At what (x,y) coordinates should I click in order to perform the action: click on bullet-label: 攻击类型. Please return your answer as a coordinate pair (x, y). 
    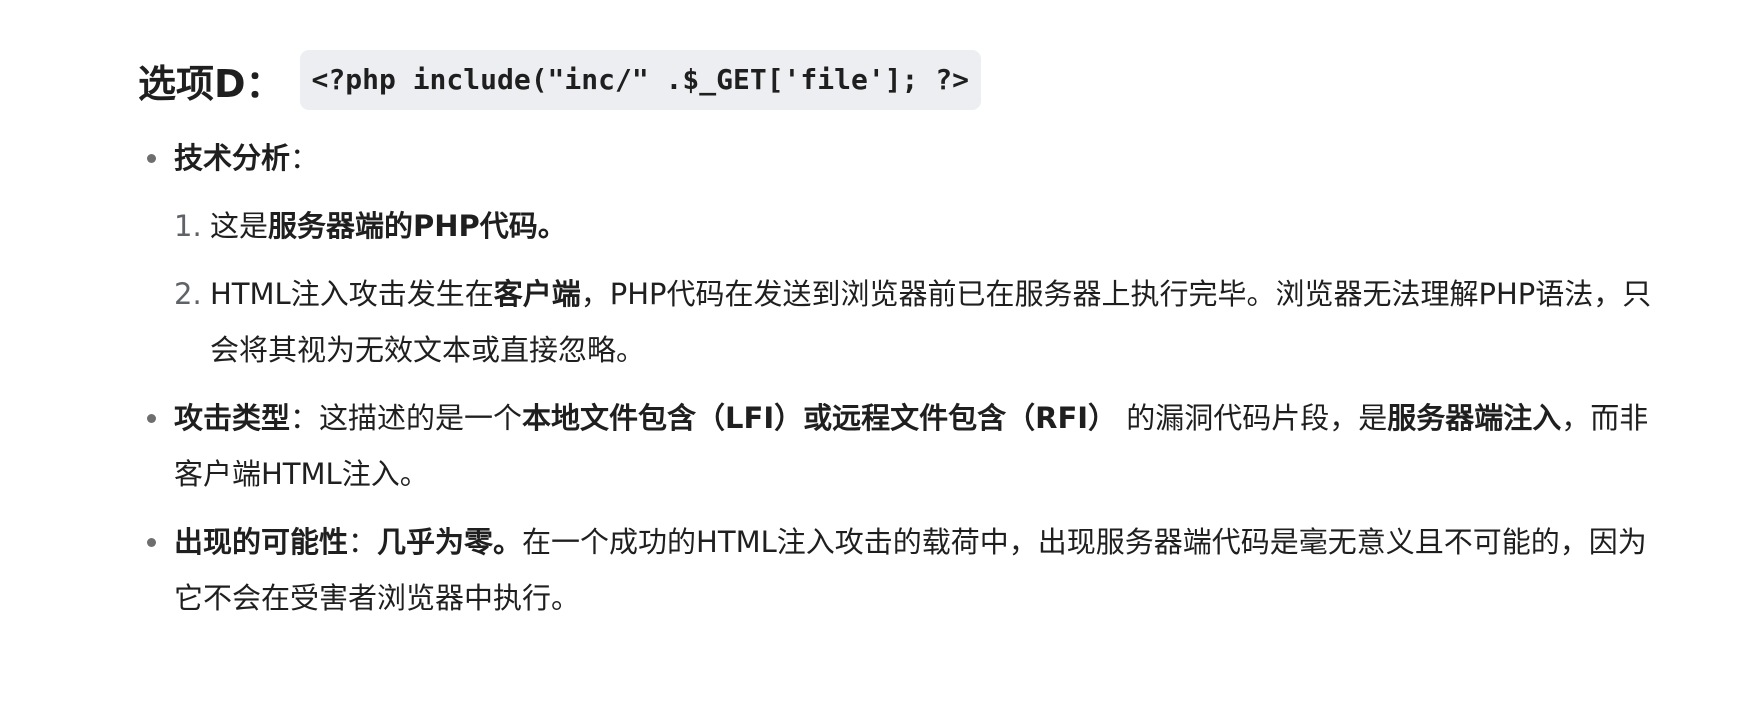
    Looking at the image, I should click on (232, 418).